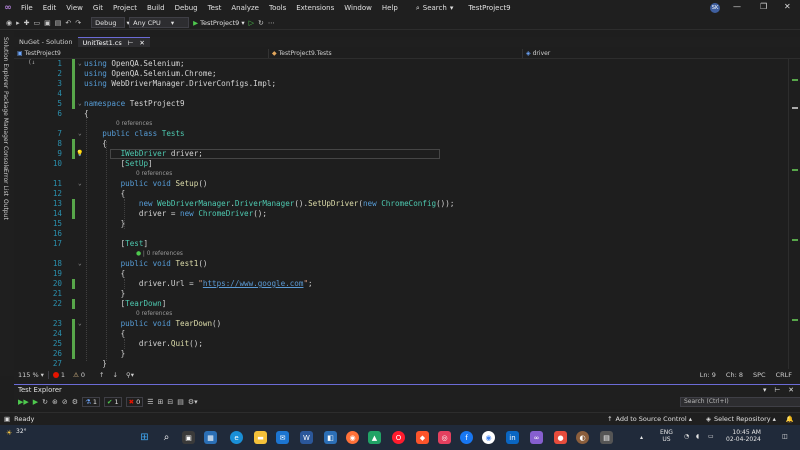  Describe the element at coordinates (651, 419) in the screenshot. I see `add-to-source-control: Add to Source Control` at that location.